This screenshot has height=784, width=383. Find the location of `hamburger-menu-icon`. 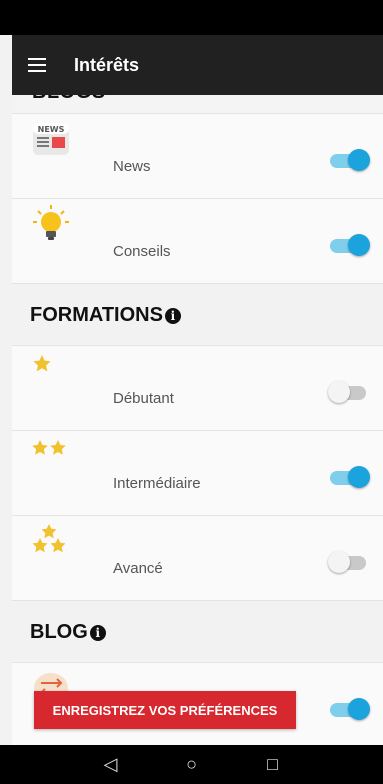

hamburger-menu-icon is located at coordinates (39, 65).